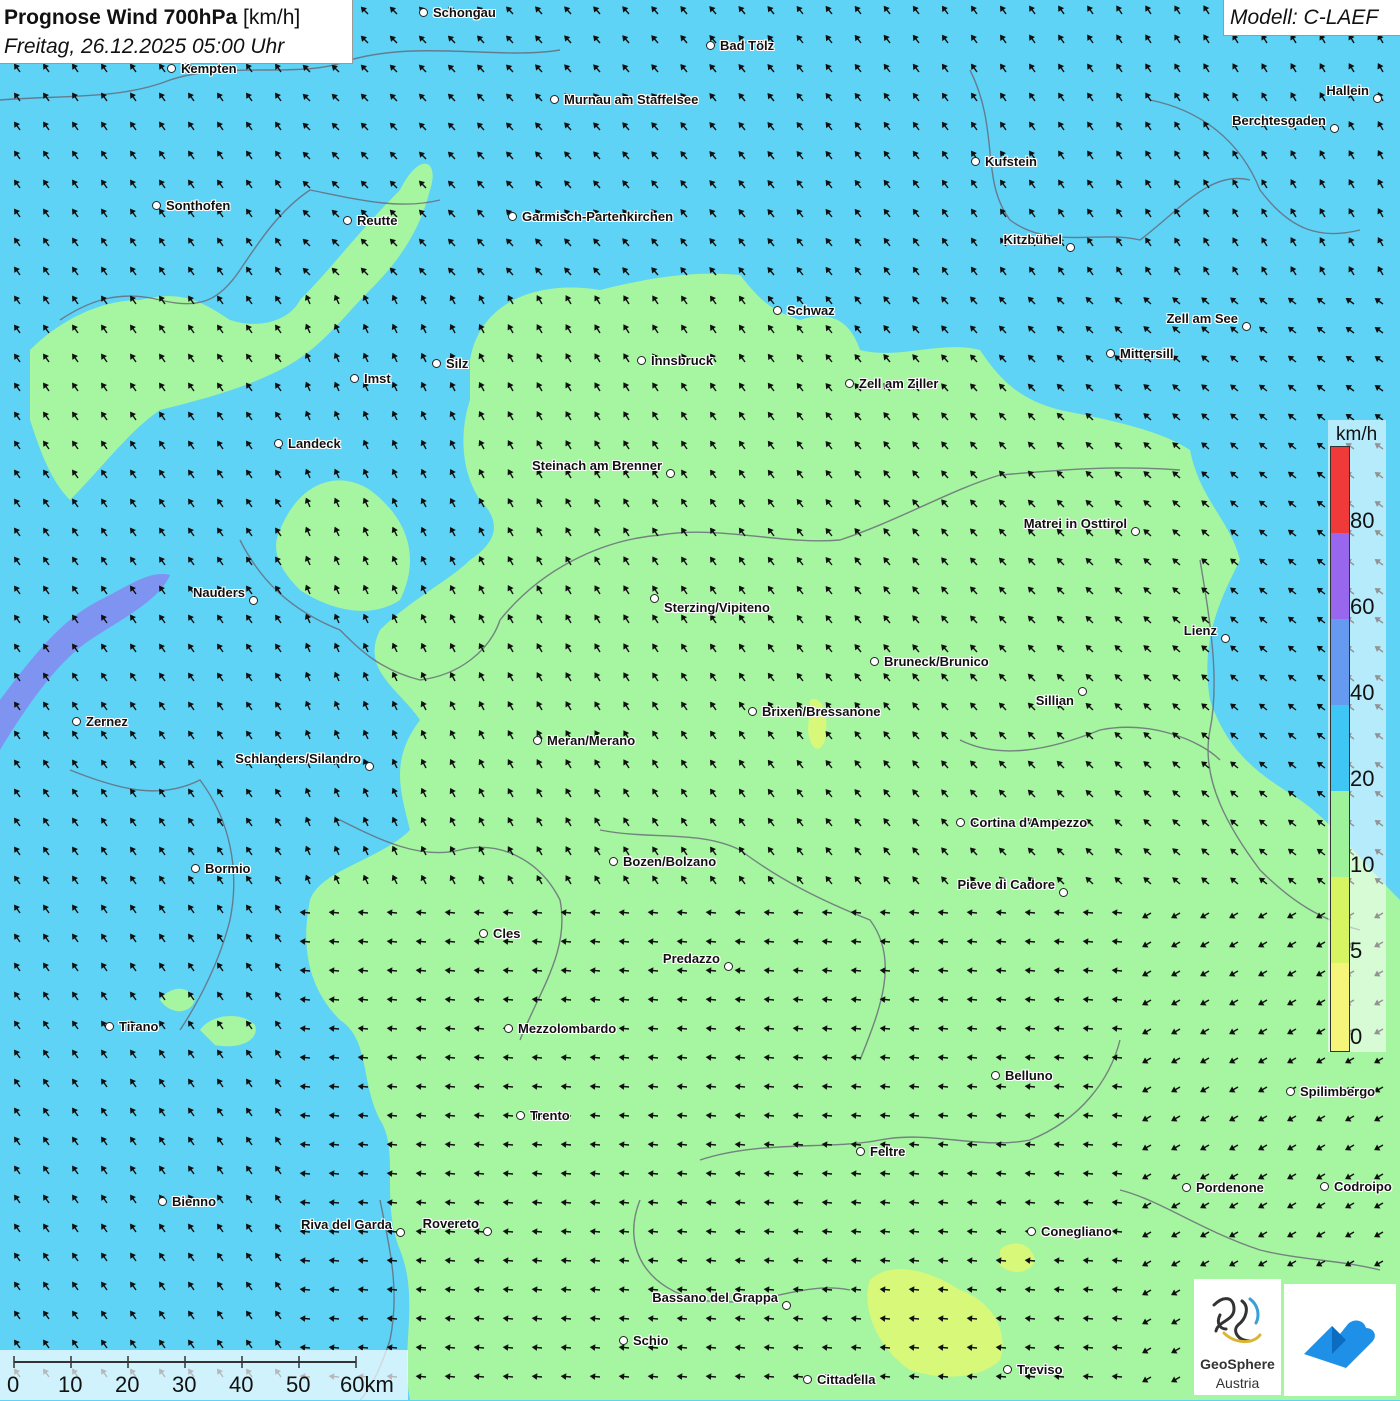  I want to click on model-panel: Modell: C-LAEF, so click(1311, 18).